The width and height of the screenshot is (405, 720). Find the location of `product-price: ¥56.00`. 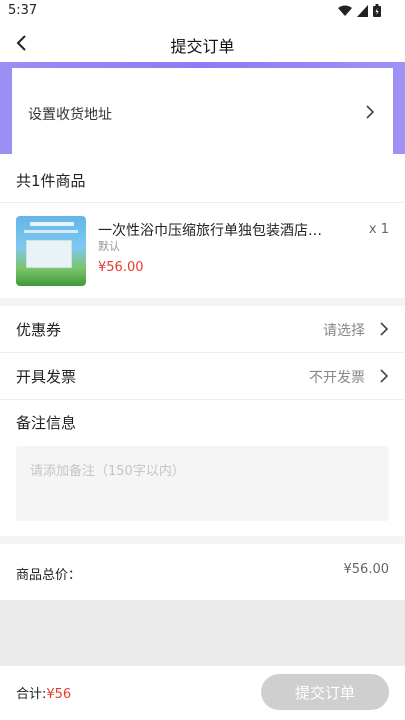

product-price: ¥56.00 is located at coordinates (121, 267).